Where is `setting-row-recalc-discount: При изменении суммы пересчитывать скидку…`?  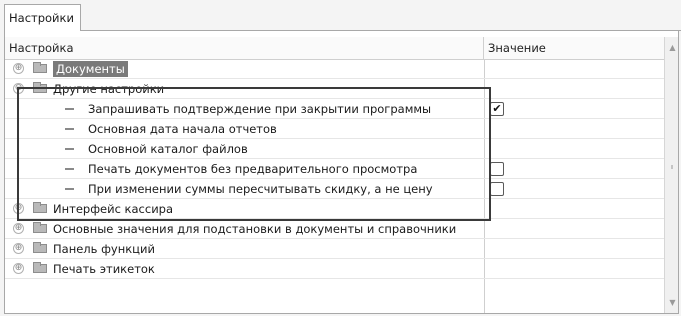 setting-row-recalc-discount: При изменении суммы пересчитывать скидку… is located at coordinates (334, 189).